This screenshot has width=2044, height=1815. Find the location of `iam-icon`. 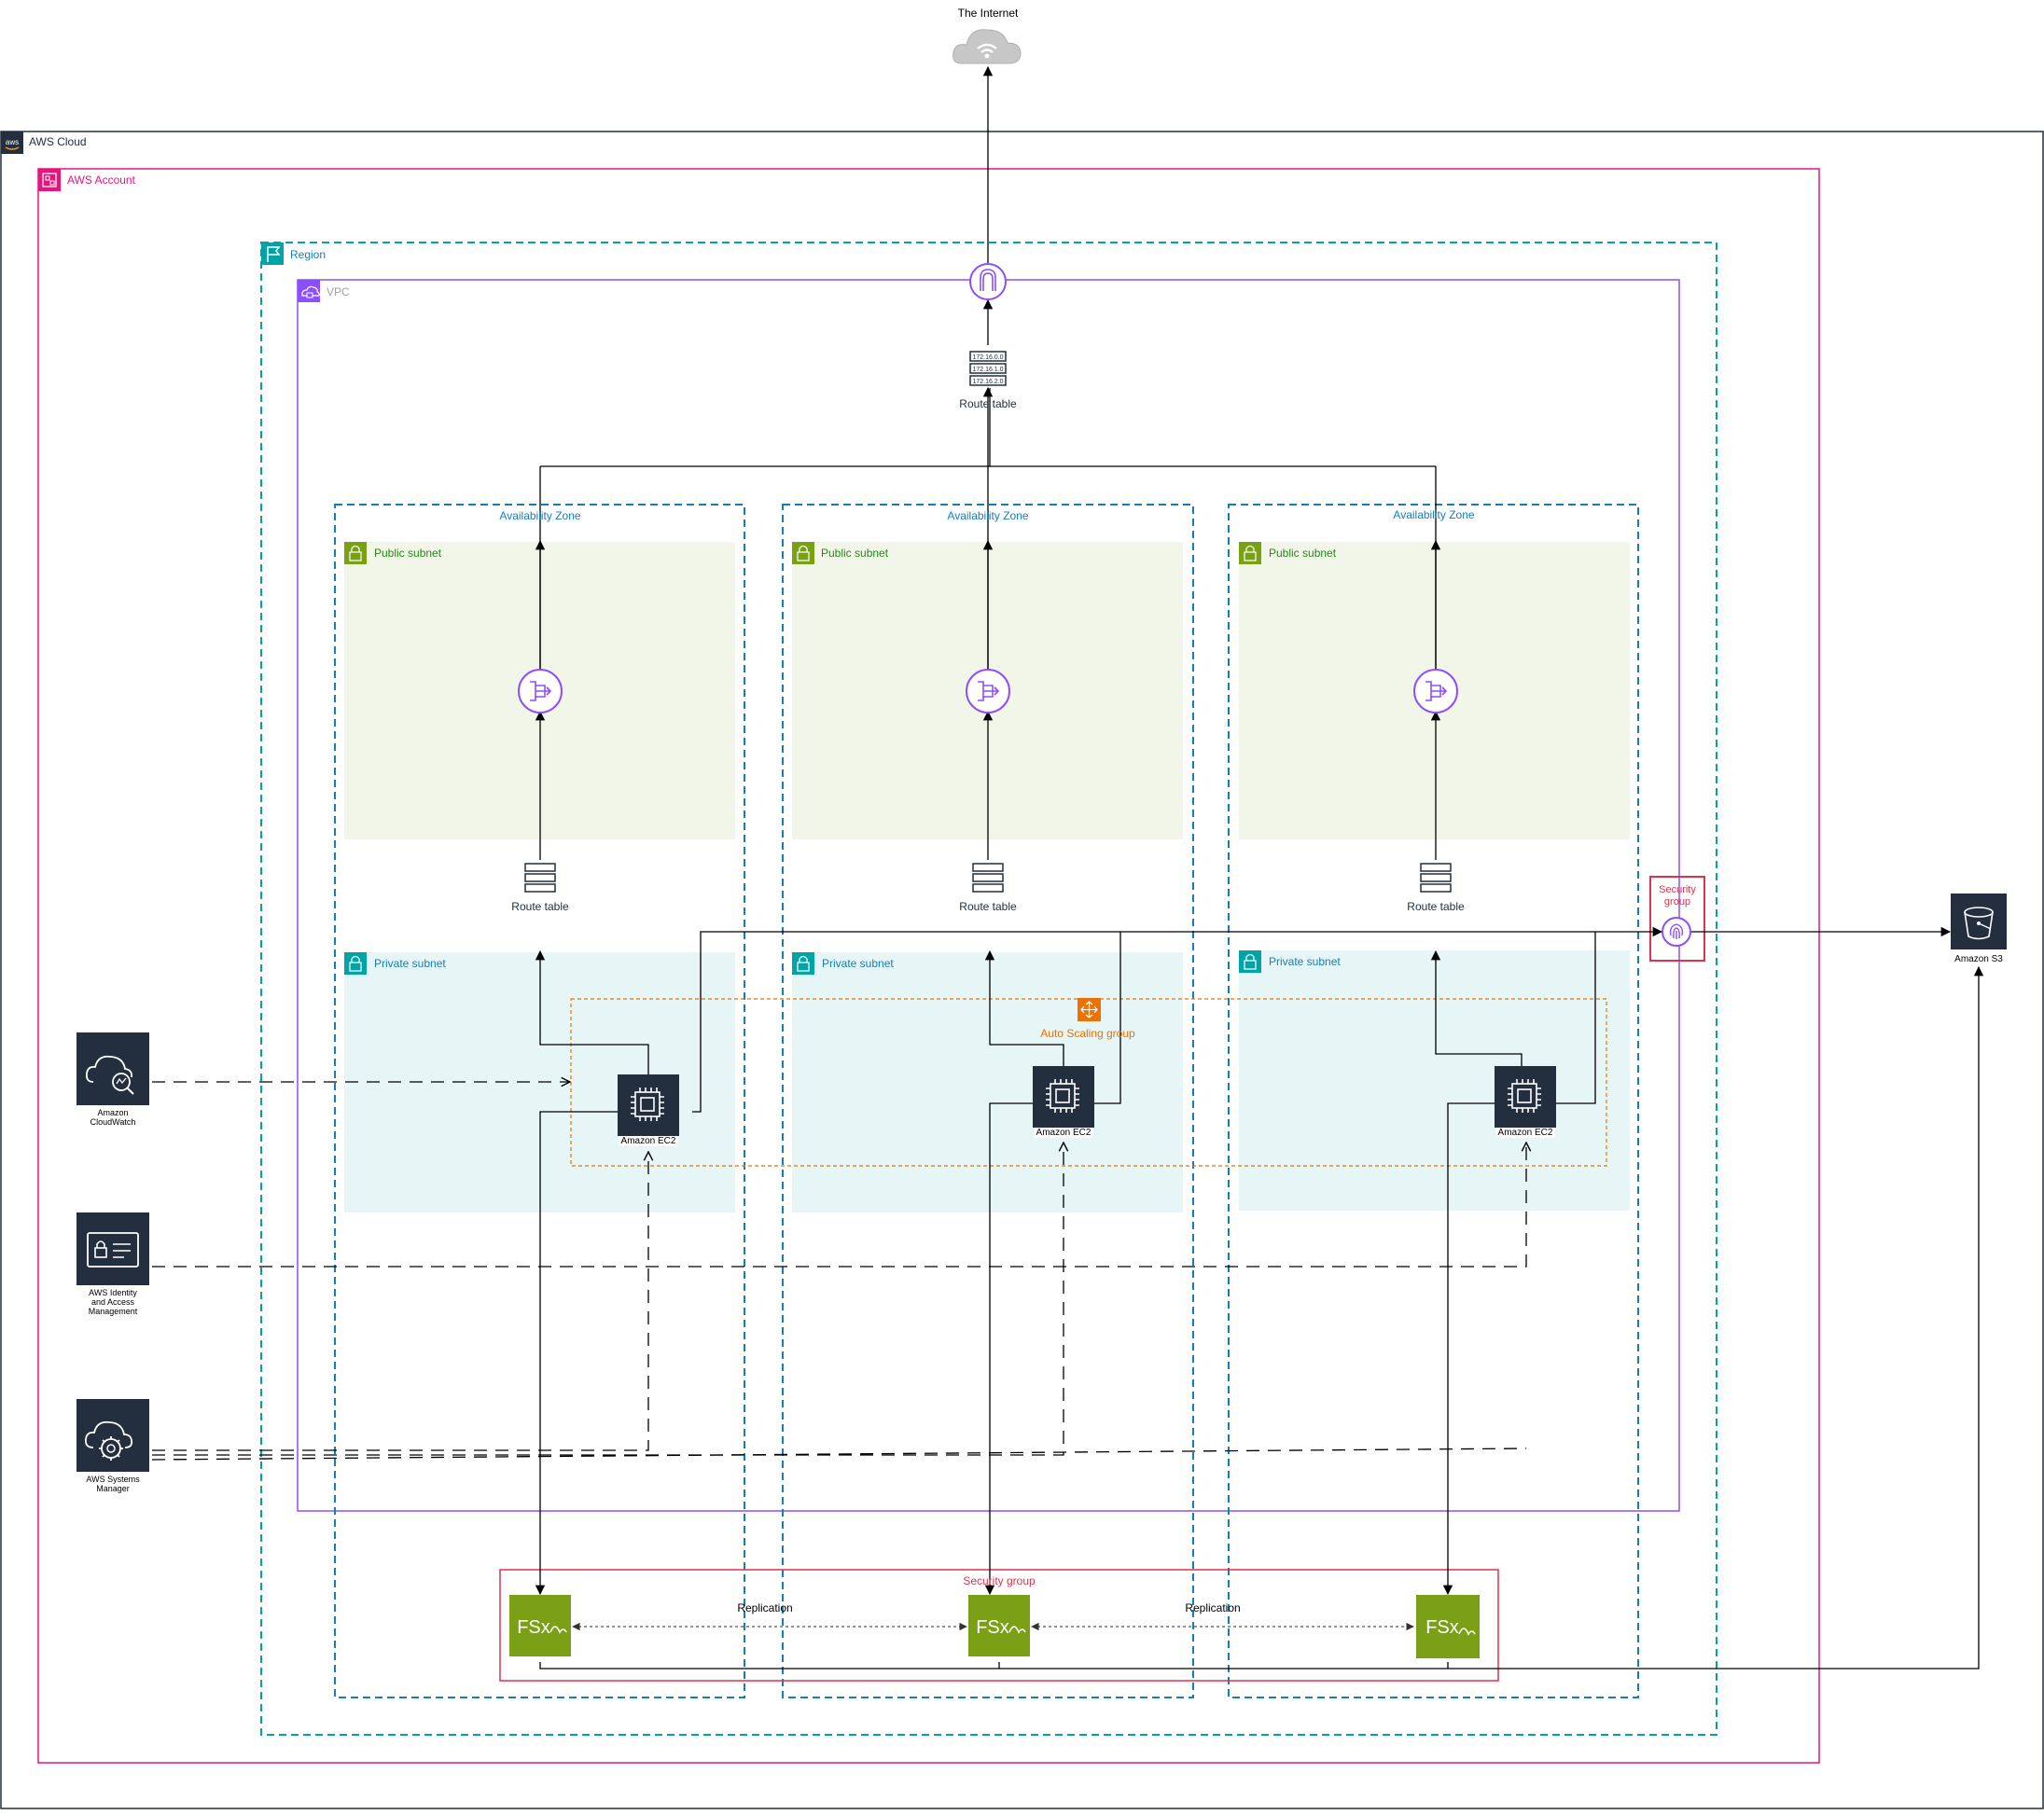

iam-icon is located at coordinates (112, 1249).